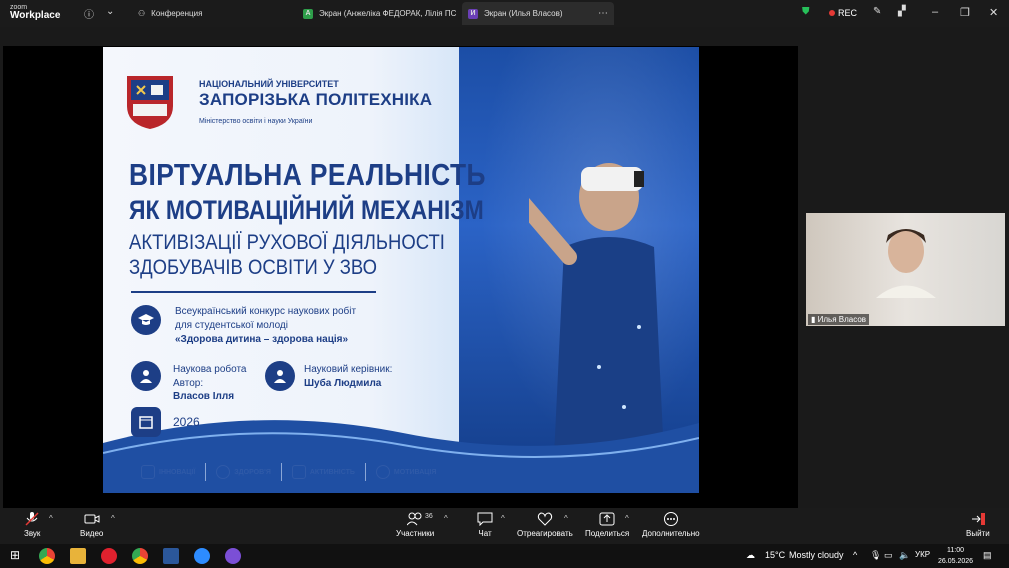 The height and width of the screenshot is (568, 1009). What do you see at coordinates (89, 13) in the screenshot?
I see `info-icon: ⓘ` at bounding box center [89, 13].